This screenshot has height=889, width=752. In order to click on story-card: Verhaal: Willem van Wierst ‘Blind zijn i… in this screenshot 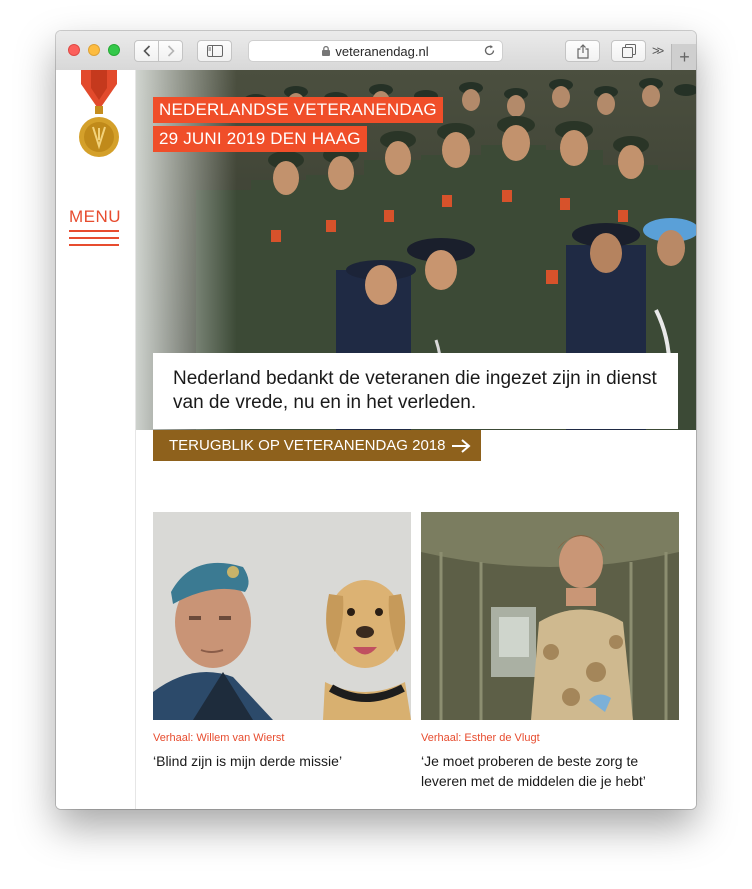, I will do `click(282, 641)`.